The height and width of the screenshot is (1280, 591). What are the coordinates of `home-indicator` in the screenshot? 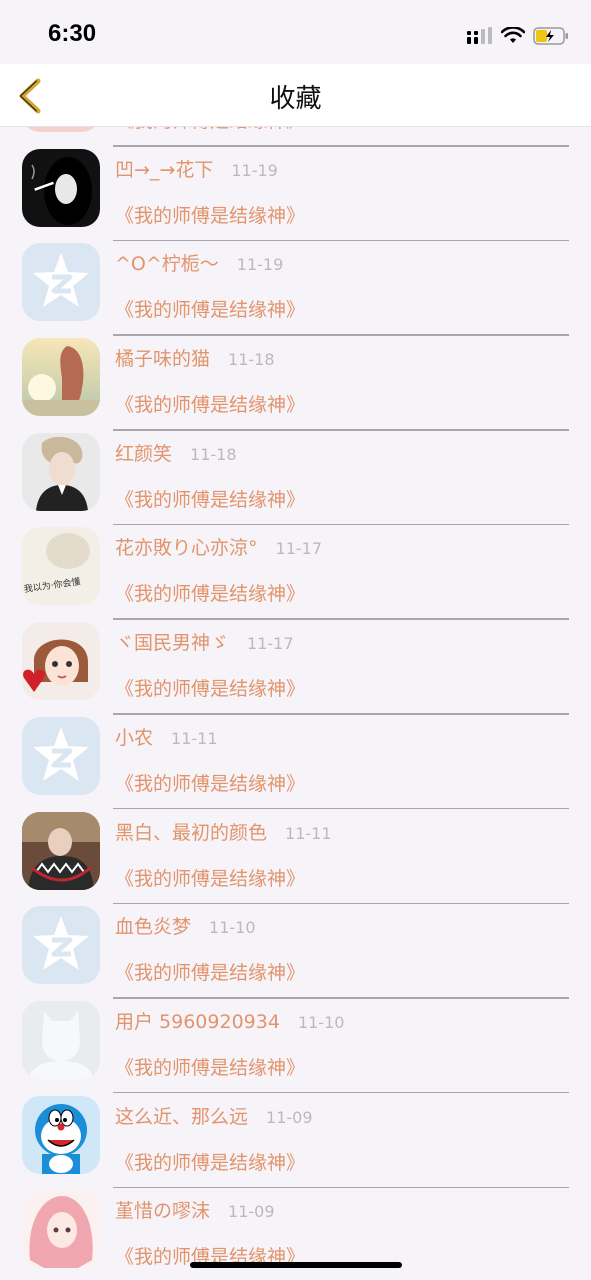 It's located at (296, 1265).